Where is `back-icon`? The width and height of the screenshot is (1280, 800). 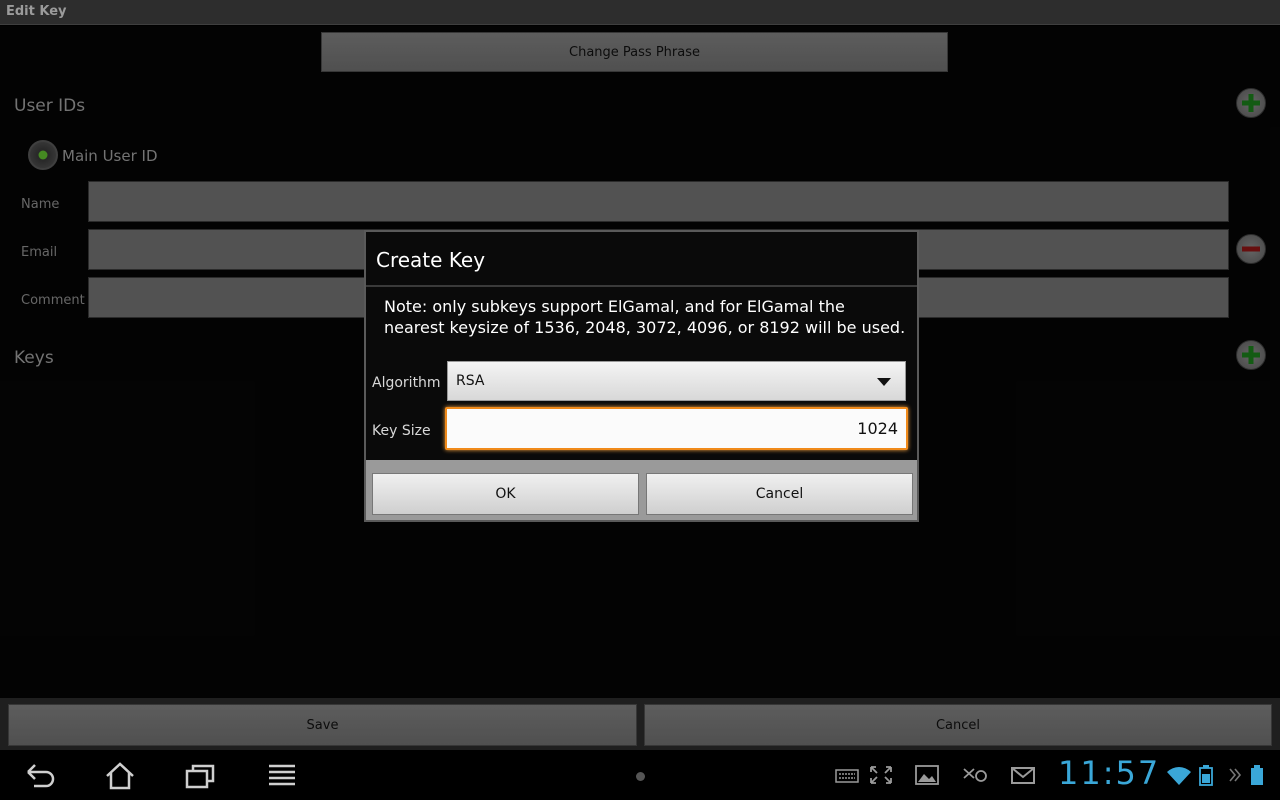 back-icon is located at coordinates (40, 776).